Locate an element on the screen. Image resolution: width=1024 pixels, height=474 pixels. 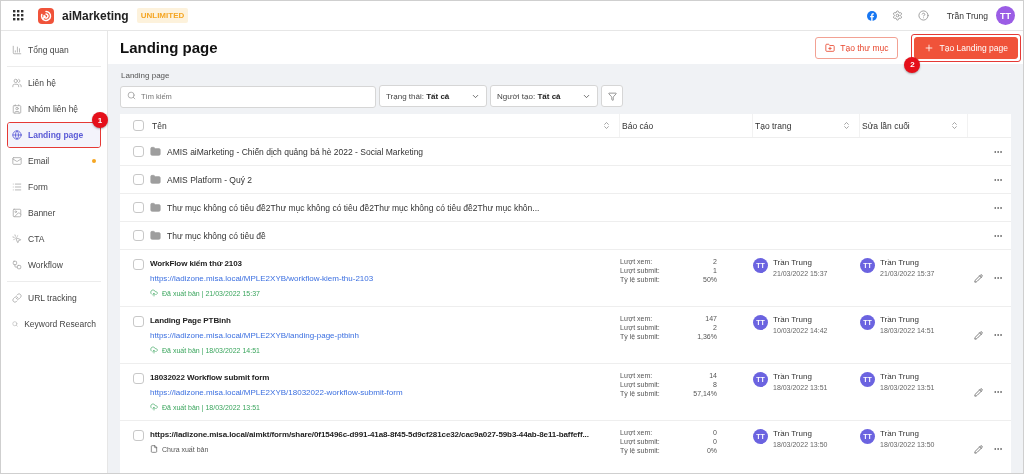
page-title: Landing page is located at coordinates (169, 47).